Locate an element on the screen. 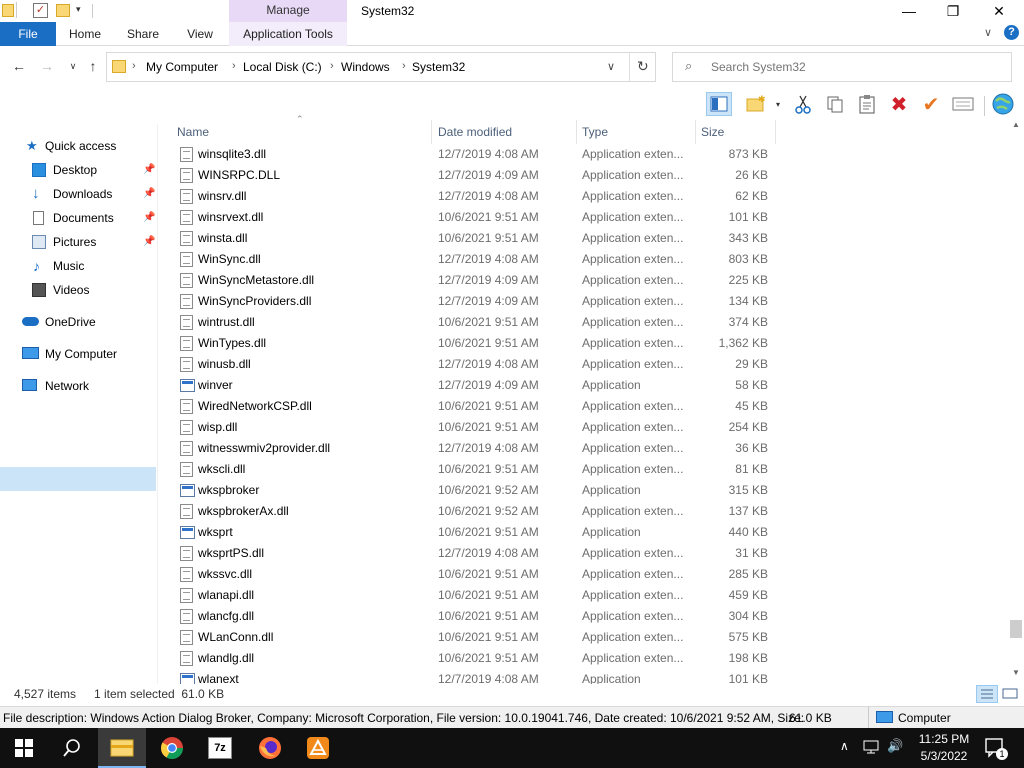 This screenshot has width=1024, height=768. recent-locations-icon: ∨ is located at coordinates (73, 66).